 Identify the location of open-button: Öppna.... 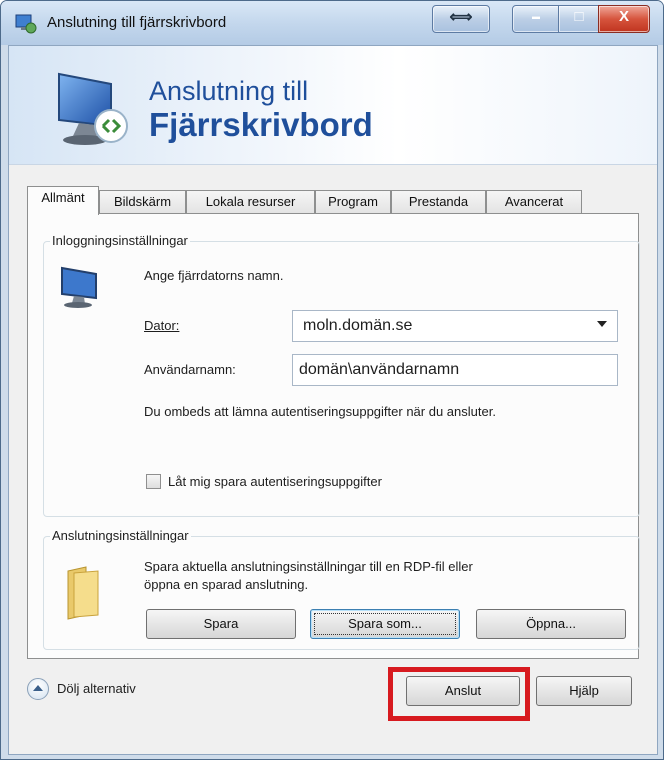
(551, 624).